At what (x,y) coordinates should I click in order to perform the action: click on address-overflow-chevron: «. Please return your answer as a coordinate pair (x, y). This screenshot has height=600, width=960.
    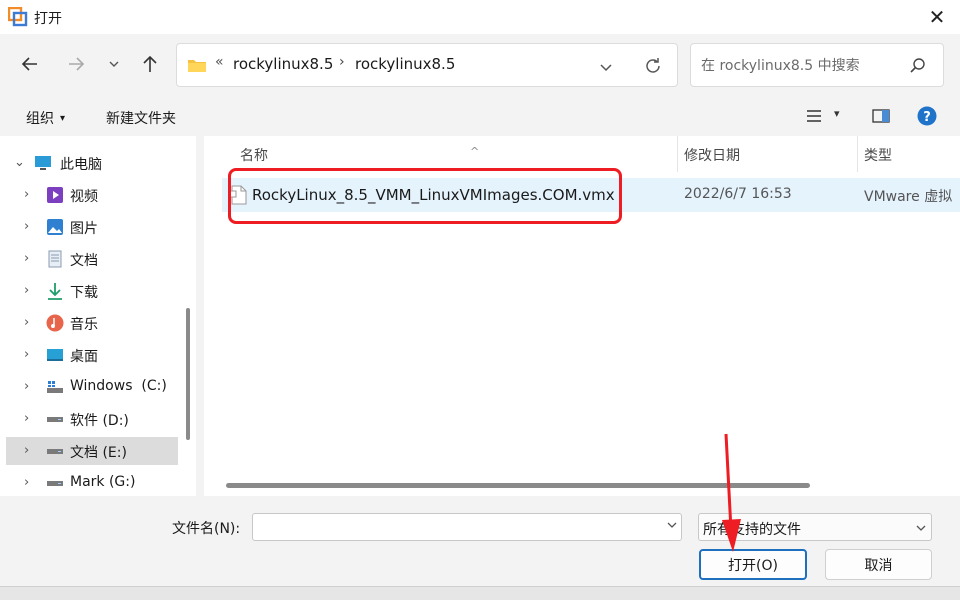
    Looking at the image, I should click on (219, 62).